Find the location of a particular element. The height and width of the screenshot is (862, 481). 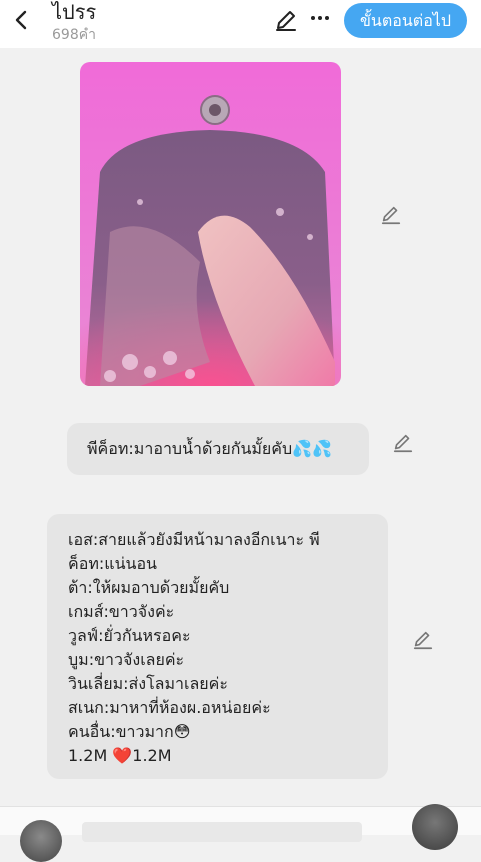

message-line: เอส:สายแล้วยังมีหน้ามาลงอีกเนาะ พี is located at coordinates (194, 539).